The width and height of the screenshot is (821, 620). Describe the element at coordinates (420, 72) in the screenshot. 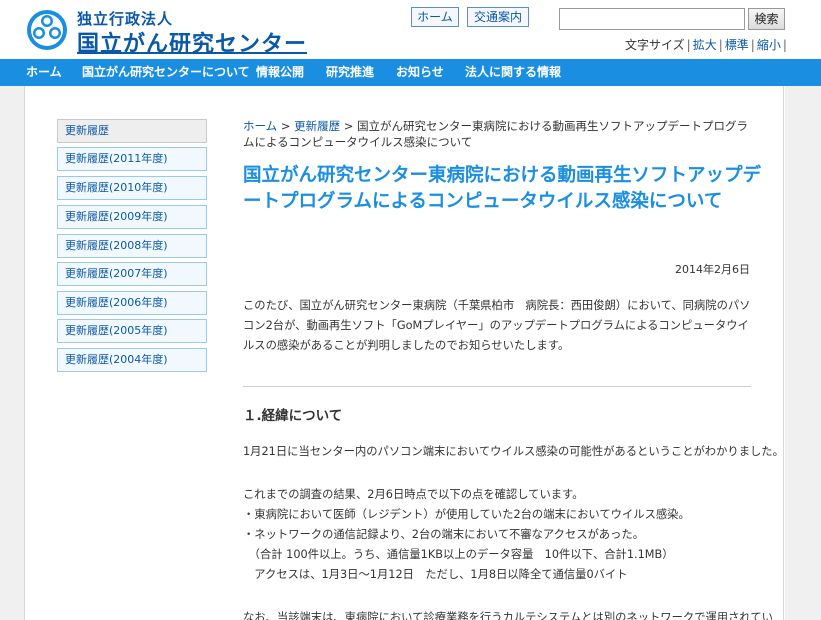

I see `nav-item-news: お知らせ` at that location.